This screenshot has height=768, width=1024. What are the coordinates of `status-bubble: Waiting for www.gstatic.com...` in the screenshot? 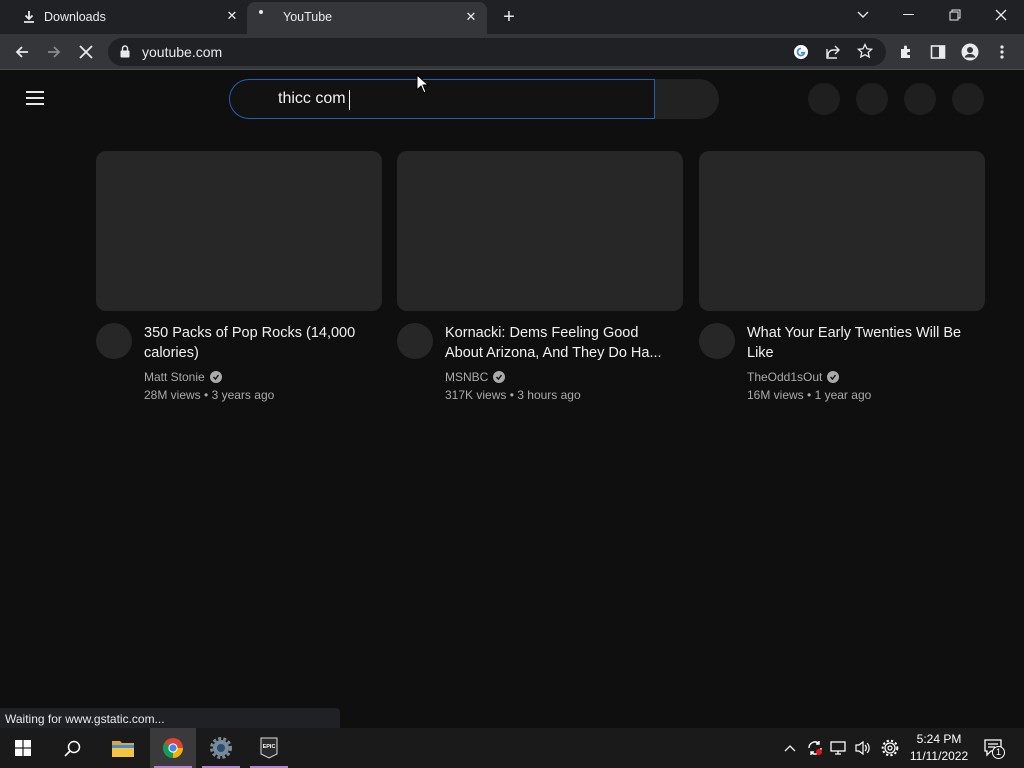 It's located at (170, 718).